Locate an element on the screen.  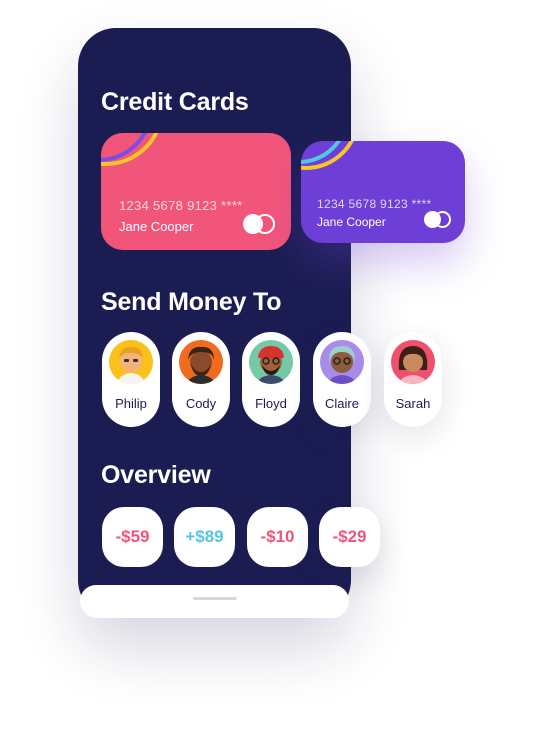
contact-cody: Cody is located at coordinates (201, 379).